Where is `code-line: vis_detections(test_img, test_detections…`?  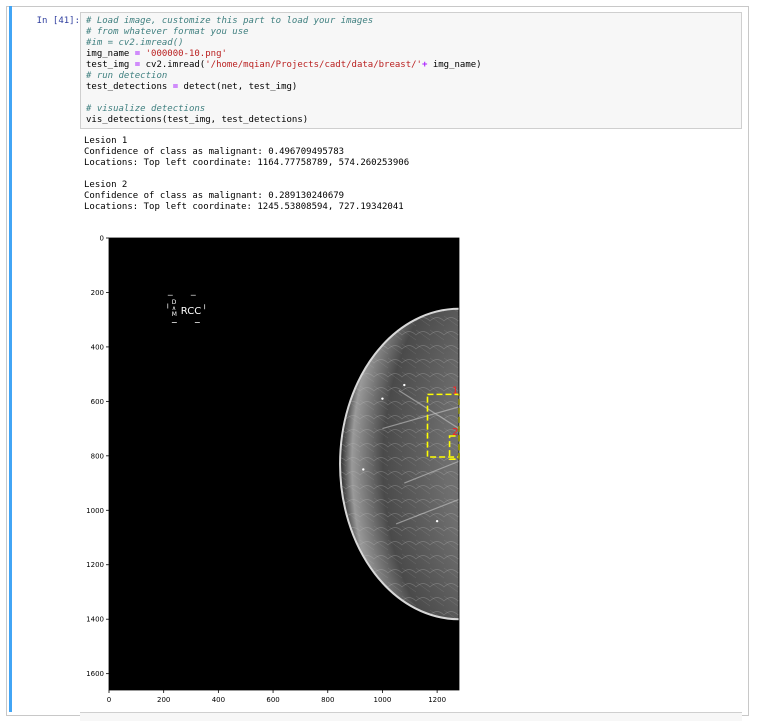
code-line: vis_detections(test_img, test_detections… is located at coordinates (411, 120).